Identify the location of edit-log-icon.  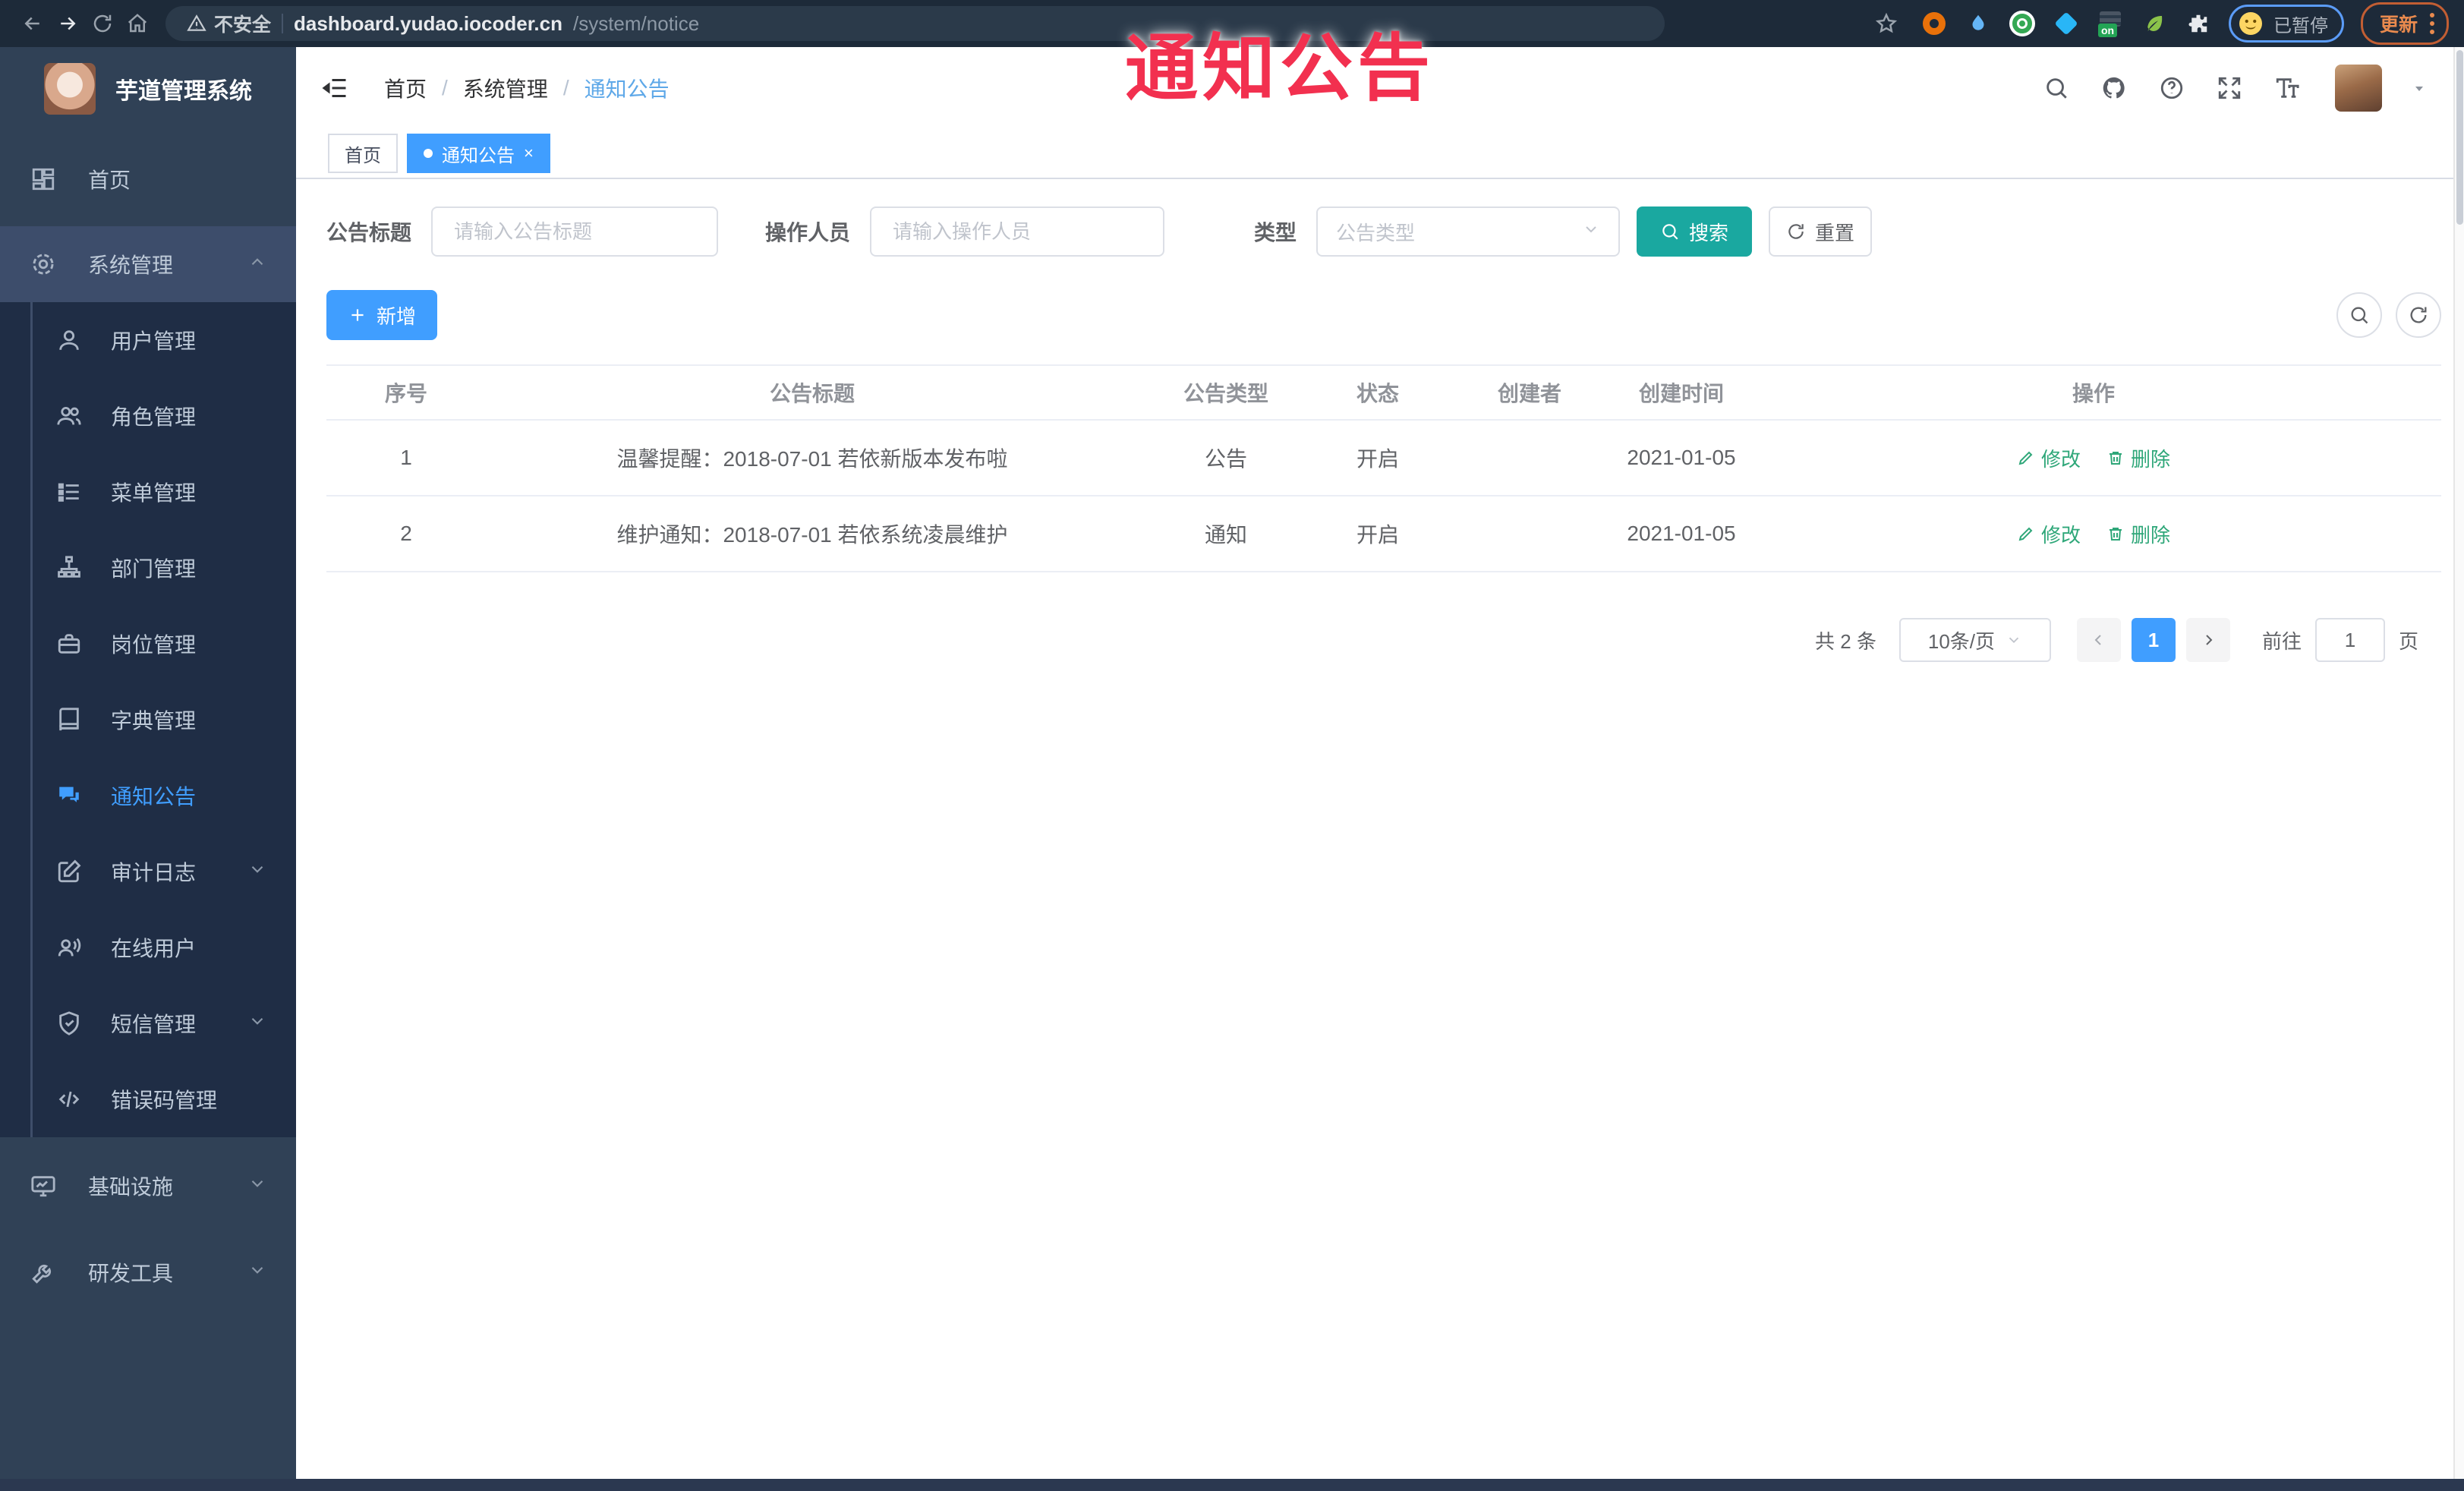
(69, 872).